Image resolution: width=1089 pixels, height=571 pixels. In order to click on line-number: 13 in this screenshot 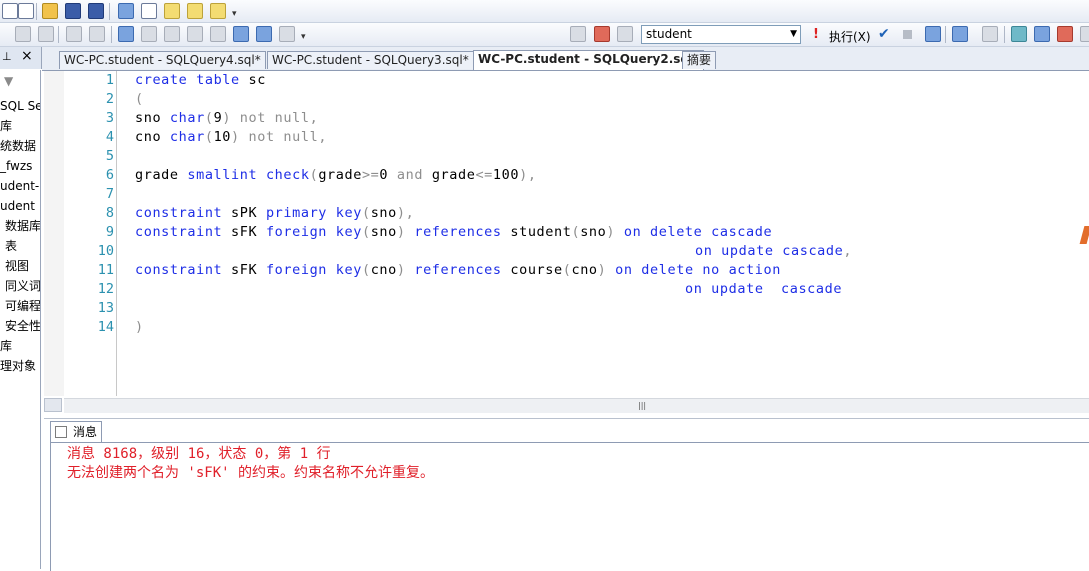, I will do `click(105, 308)`.